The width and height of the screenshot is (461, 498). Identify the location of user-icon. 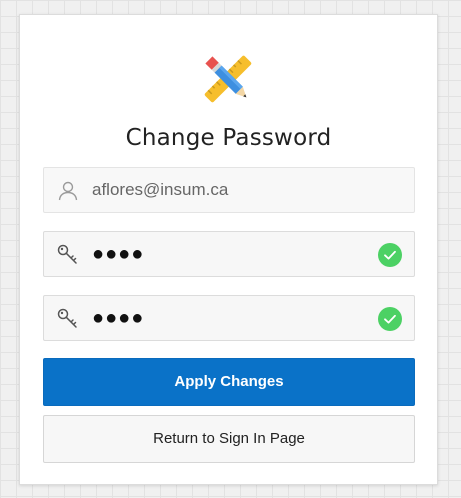
(68, 191).